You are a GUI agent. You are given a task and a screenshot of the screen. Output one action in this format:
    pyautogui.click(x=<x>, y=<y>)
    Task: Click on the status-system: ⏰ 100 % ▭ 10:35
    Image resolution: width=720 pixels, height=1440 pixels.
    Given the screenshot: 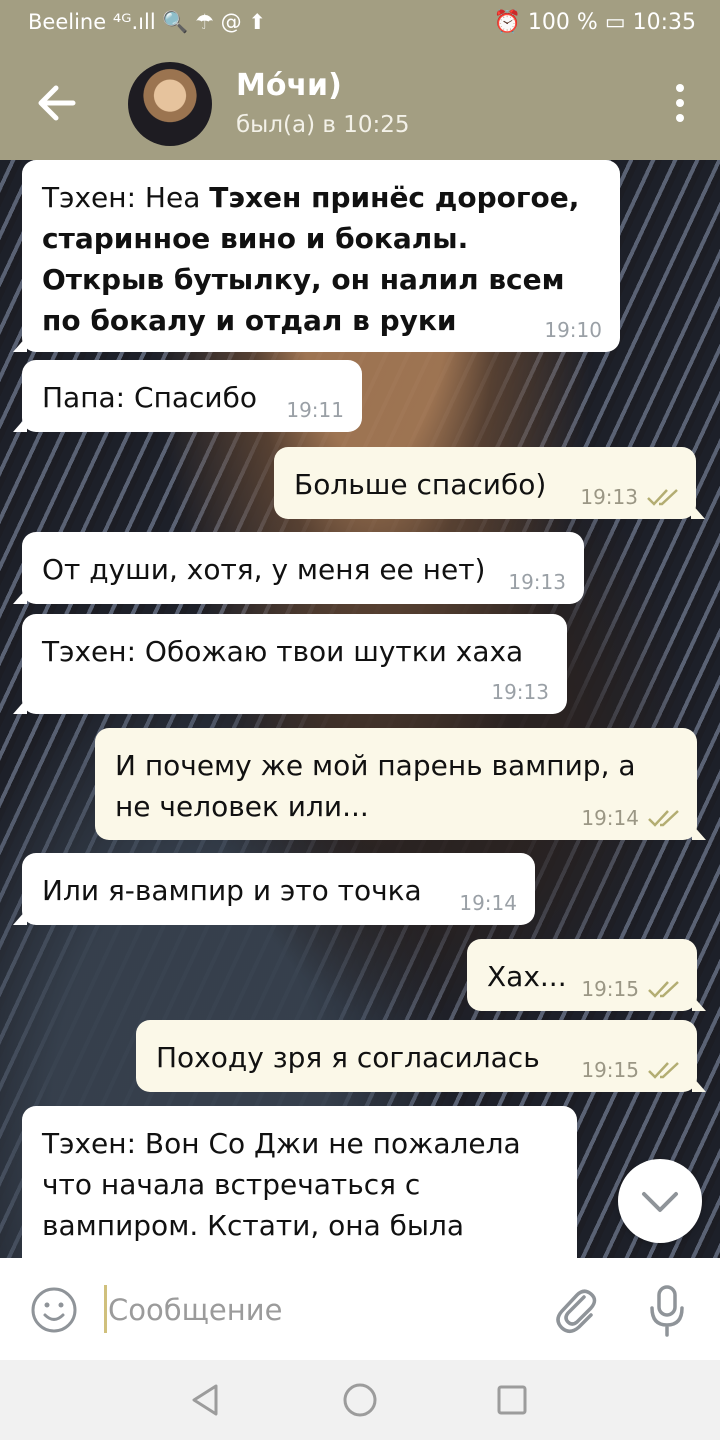 What is the action you would take?
    pyautogui.click(x=594, y=22)
    